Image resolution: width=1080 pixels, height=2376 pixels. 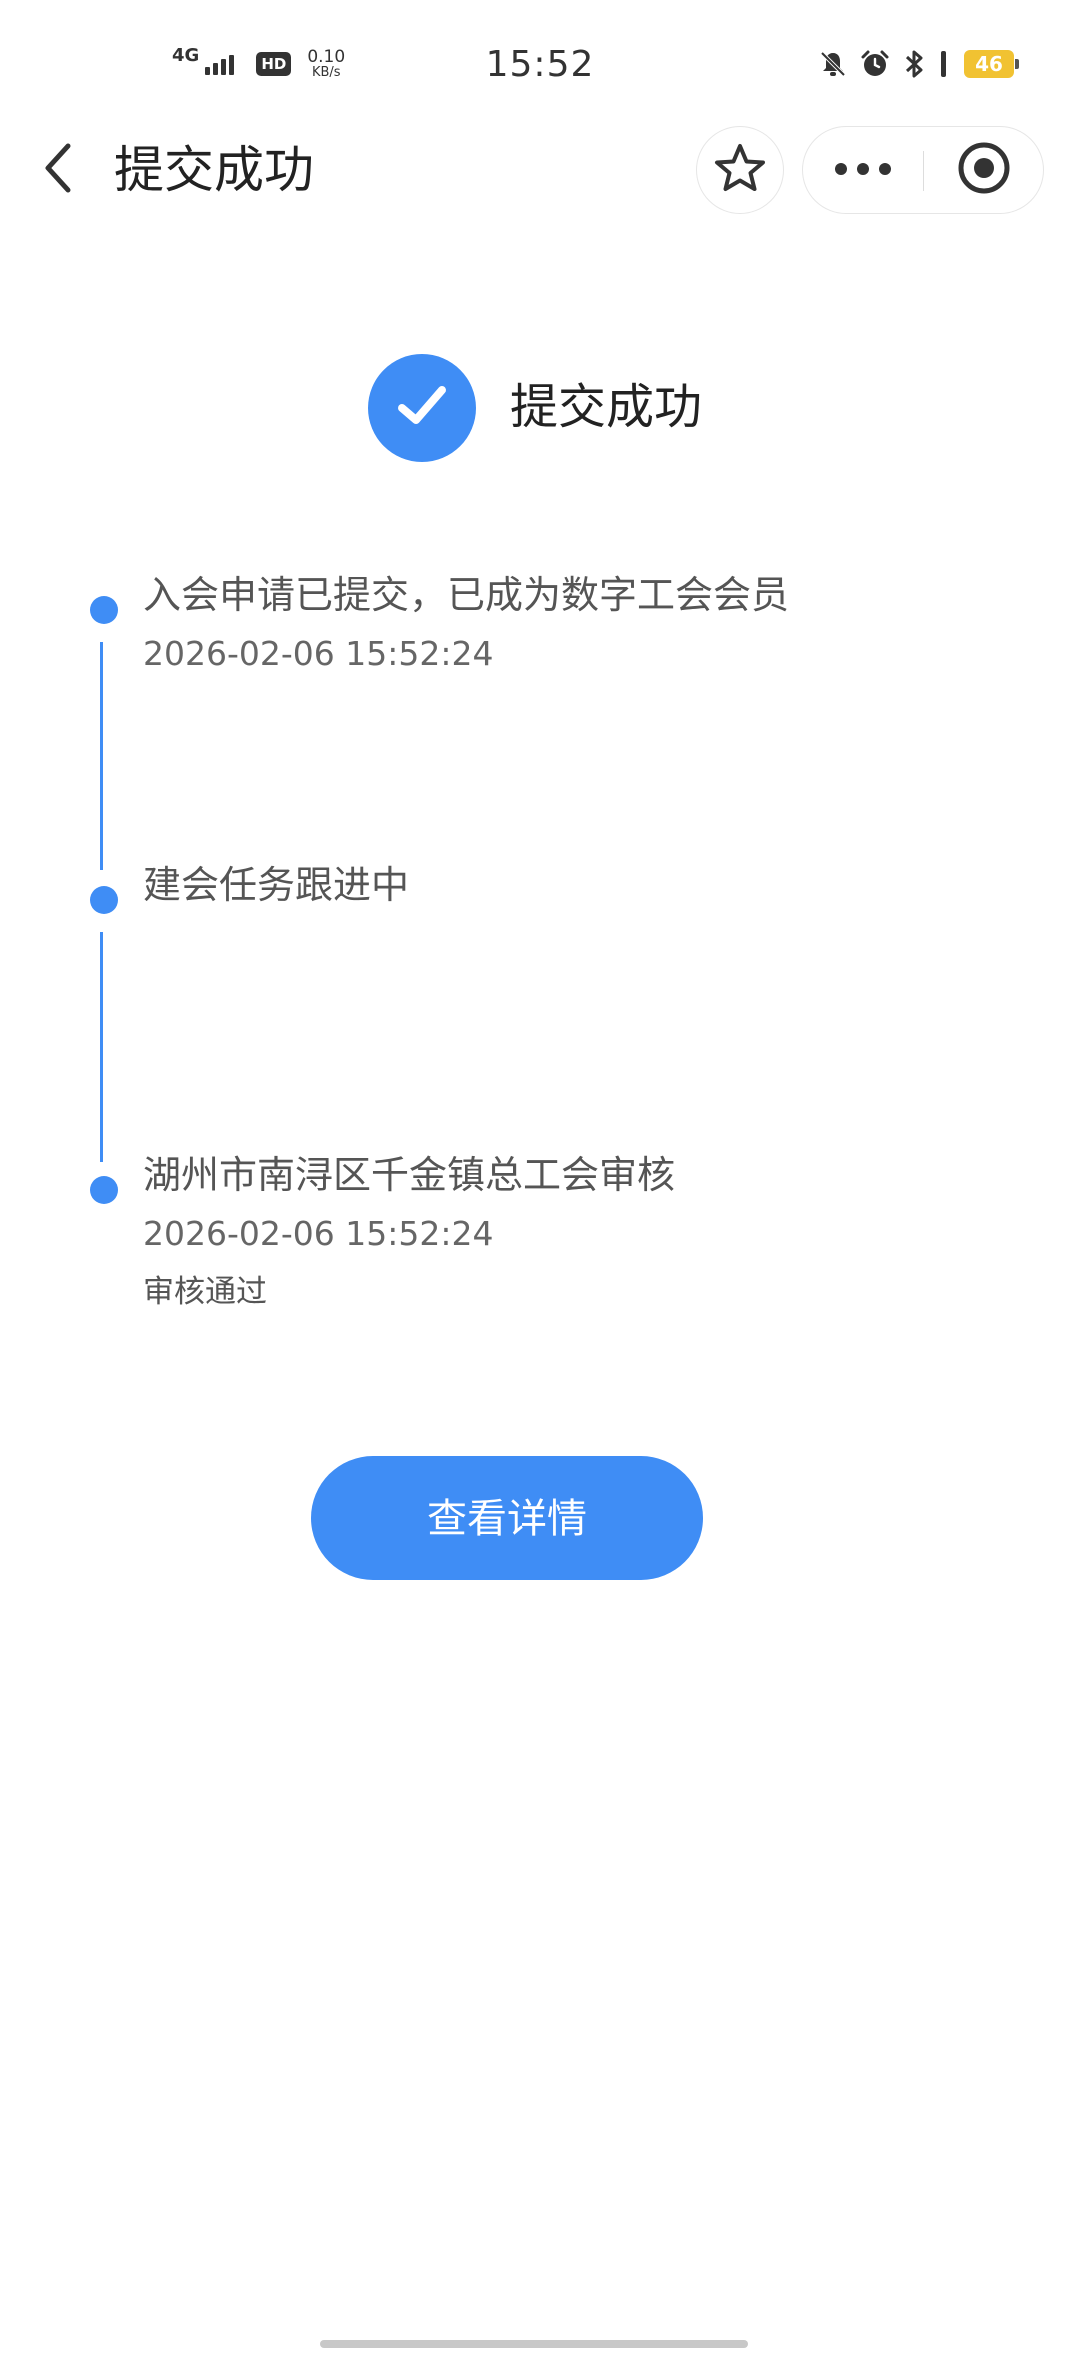 What do you see at coordinates (276, 885) in the screenshot?
I see `timeline-item-title: 建会任务跟进中` at bounding box center [276, 885].